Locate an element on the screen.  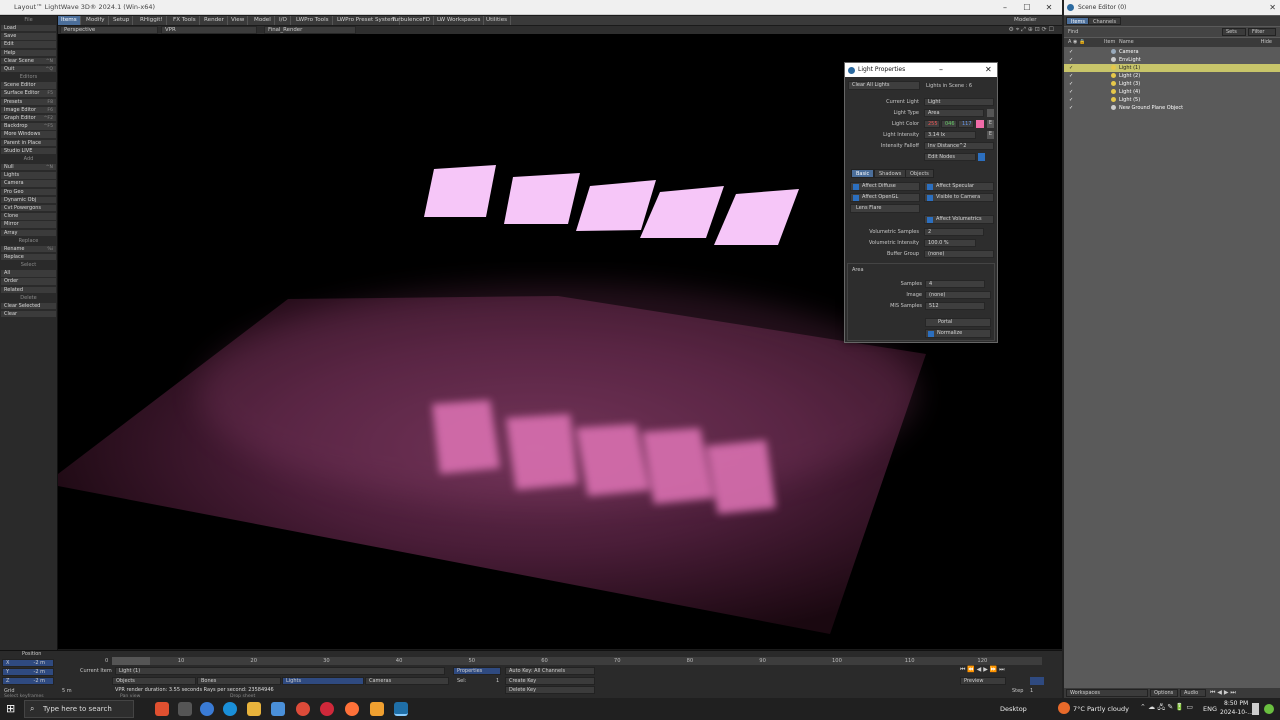
create-key-button: Create Key is located at coordinates (550, 681).